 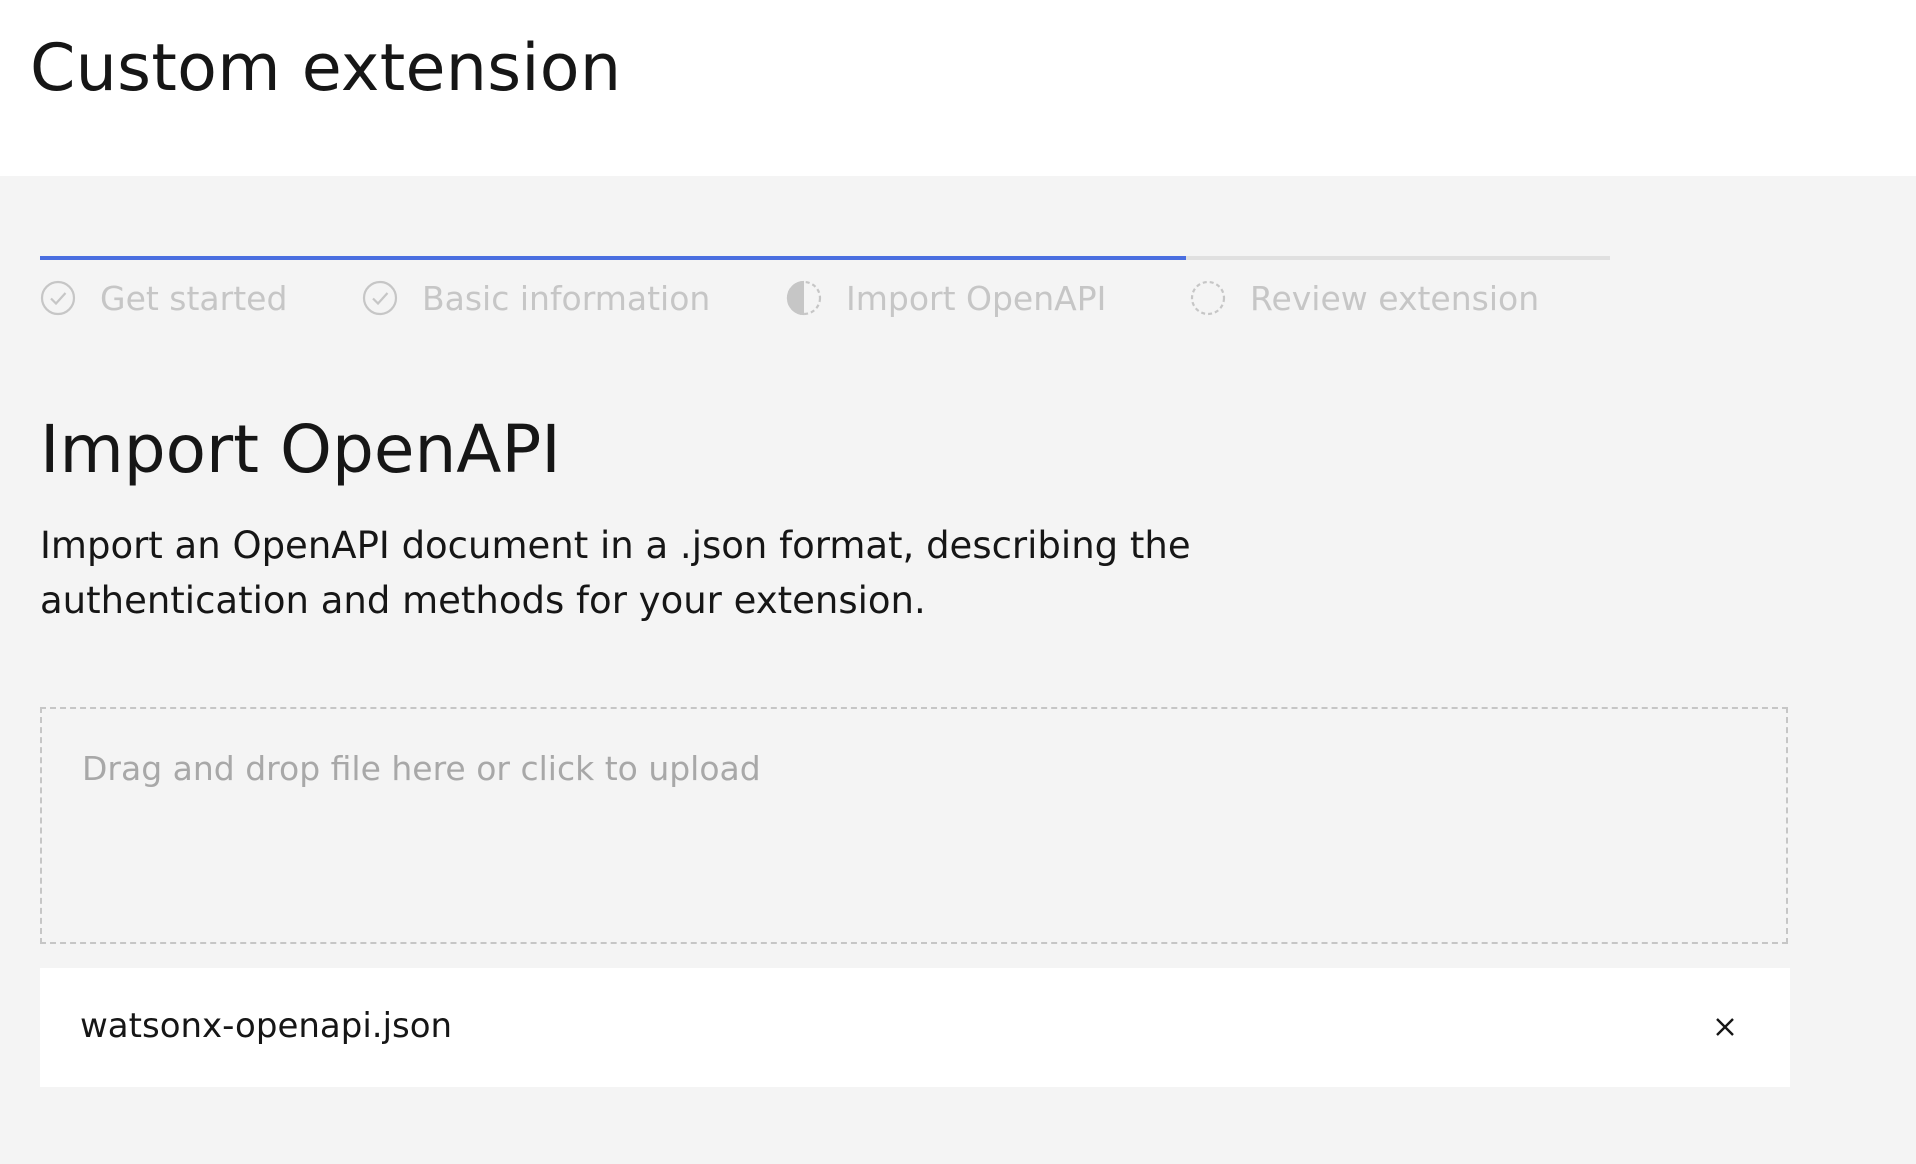 I want to click on step-review-extension: Review extension, so click(x=1364, y=298).